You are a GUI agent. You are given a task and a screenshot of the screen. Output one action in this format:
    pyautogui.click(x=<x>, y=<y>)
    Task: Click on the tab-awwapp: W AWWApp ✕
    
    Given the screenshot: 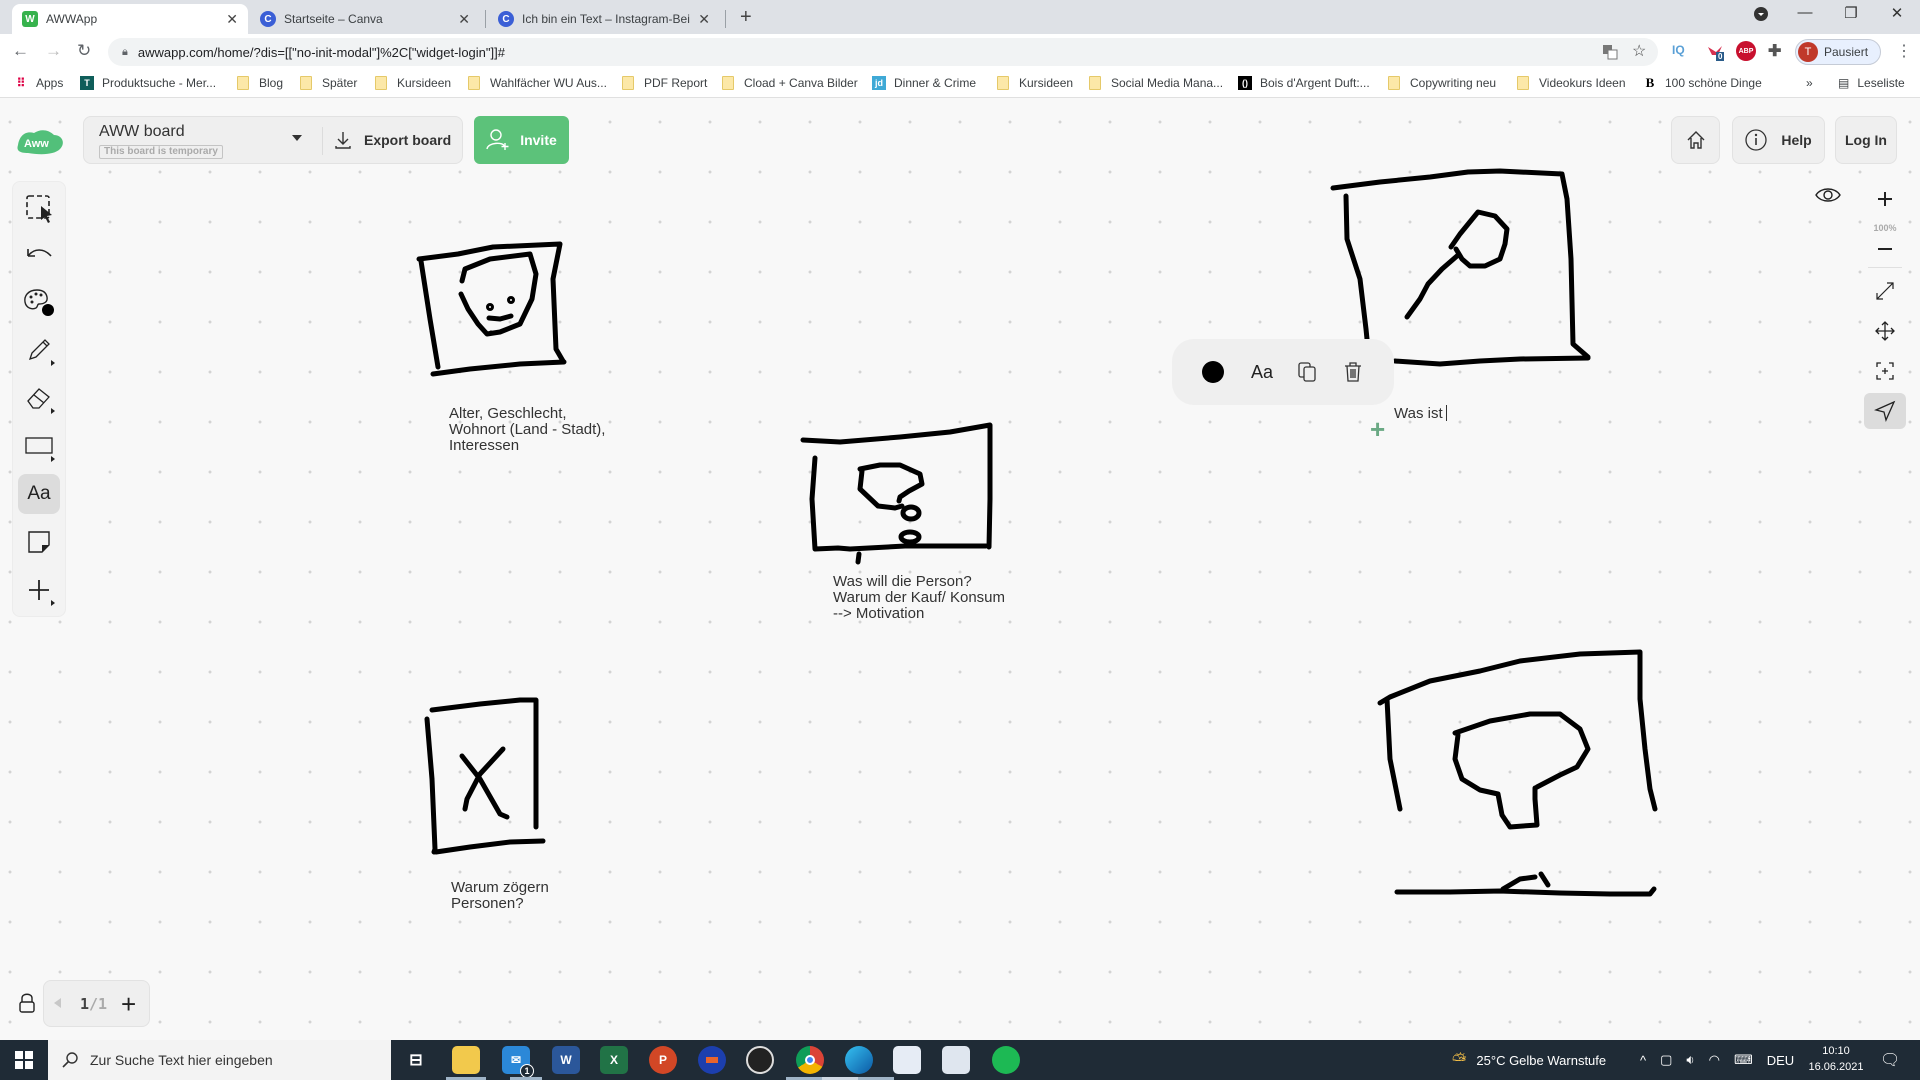 What is the action you would take?
    pyautogui.click(x=130, y=19)
    